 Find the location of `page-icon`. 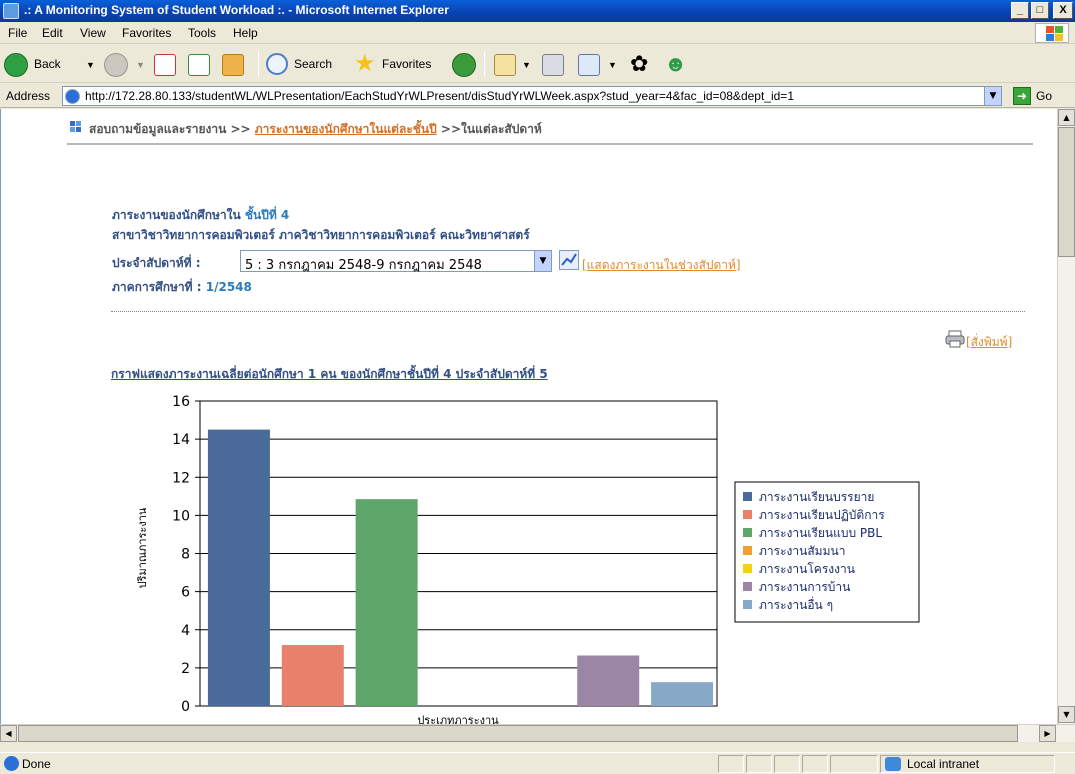

page-icon is located at coordinates (72, 96).